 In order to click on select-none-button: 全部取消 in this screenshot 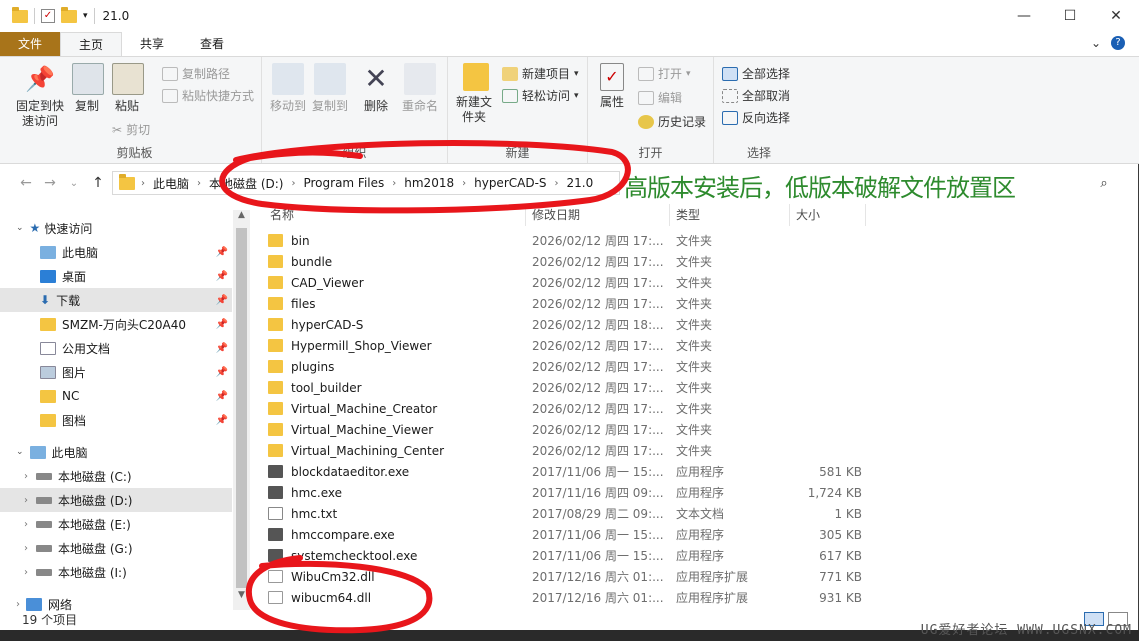, I will do `click(756, 95)`.